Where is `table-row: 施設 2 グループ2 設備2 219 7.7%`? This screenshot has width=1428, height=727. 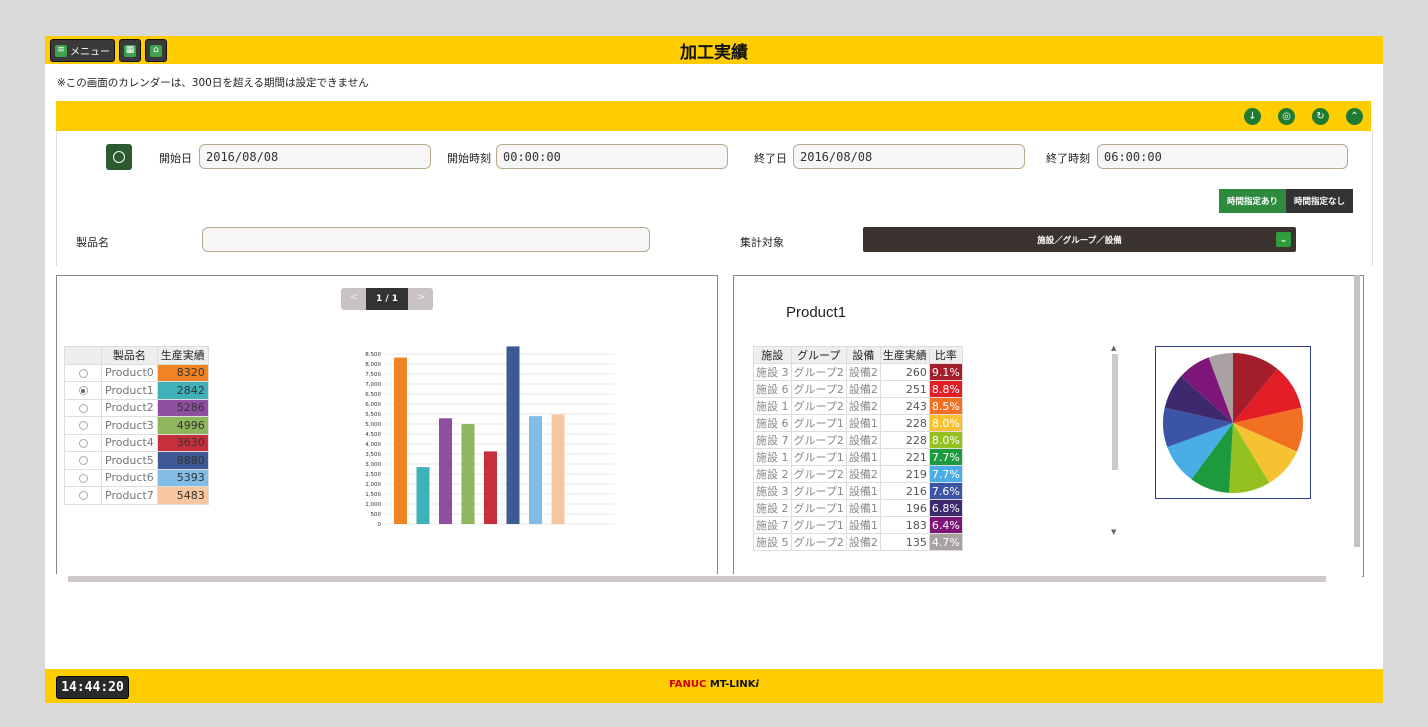
table-row: 施設 2 グループ2 設備2 219 7.7% is located at coordinates (858, 474).